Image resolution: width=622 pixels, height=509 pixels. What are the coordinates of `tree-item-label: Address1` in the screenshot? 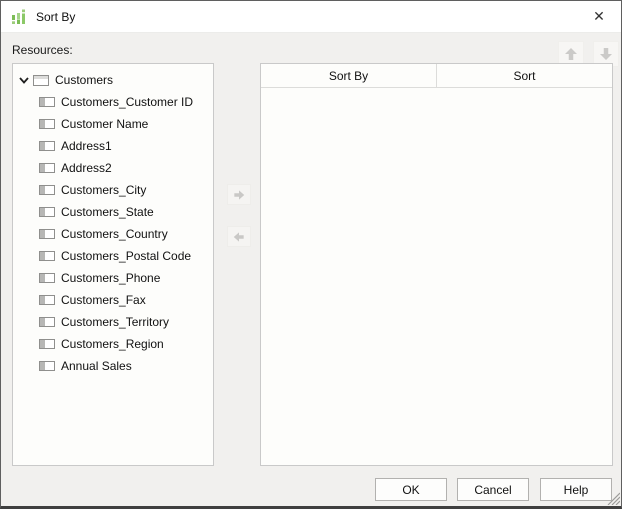 It's located at (86, 146).